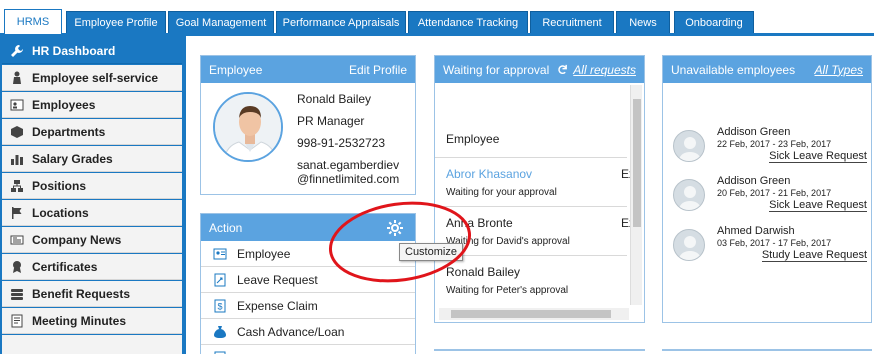 This screenshot has height=354, width=874. What do you see at coordinates (184, 195) in the screenshot?
I see `sidebar-scrollbar` at bounding box center [184, 195].